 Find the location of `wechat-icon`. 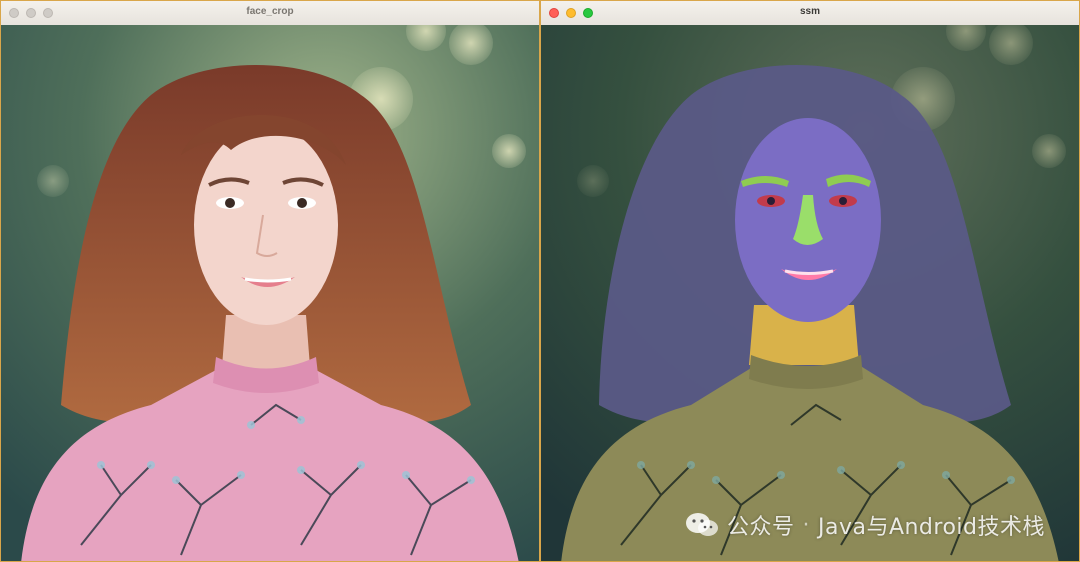

wechat-icon is located at coordinates (702, 525).